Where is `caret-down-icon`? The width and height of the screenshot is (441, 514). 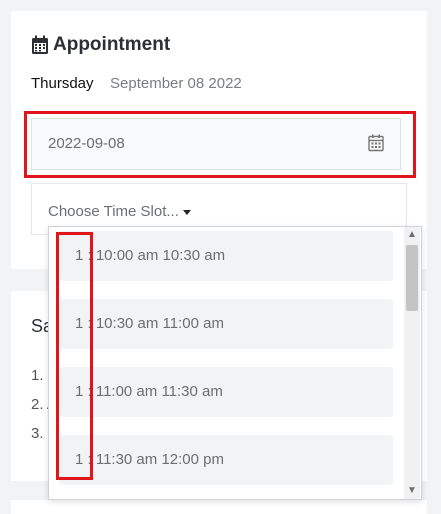
caret-down-icon is located at coordinates (186, 212).